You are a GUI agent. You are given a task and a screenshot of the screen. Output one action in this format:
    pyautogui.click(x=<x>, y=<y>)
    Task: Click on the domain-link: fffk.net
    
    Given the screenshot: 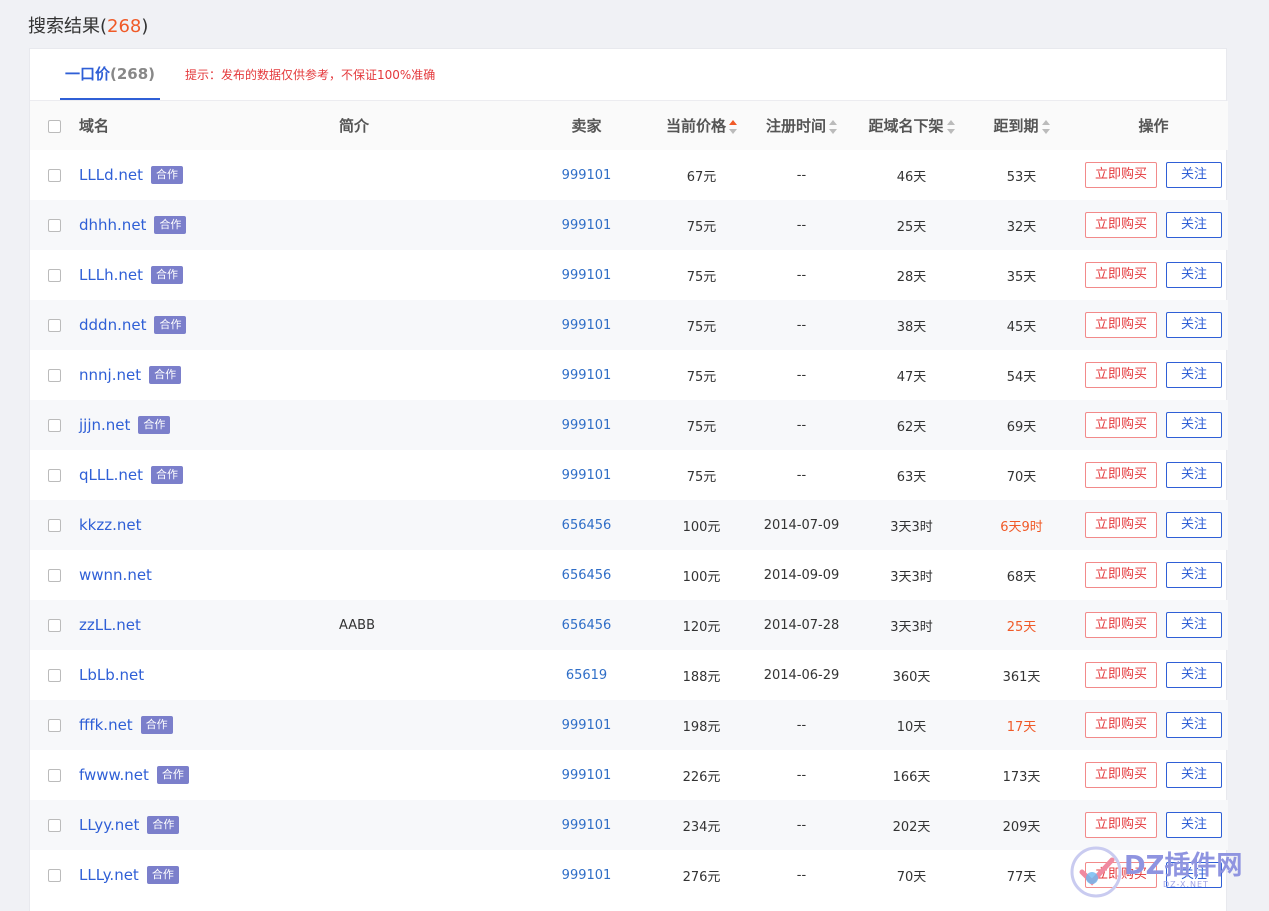 What is the action you would take?
    pyautogui.click(x=106, y=725)
    